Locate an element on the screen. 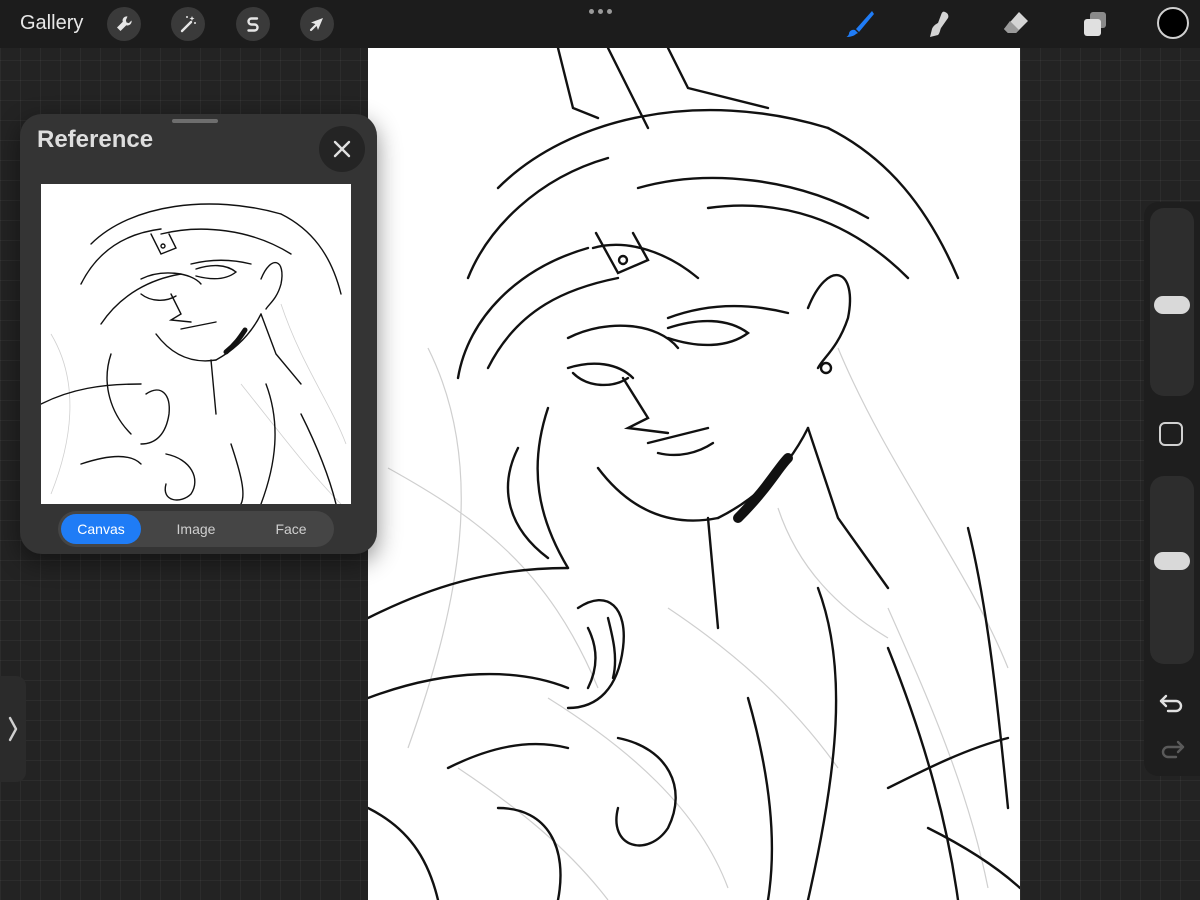  eraser-icon is located at coordinates (1016, 22).